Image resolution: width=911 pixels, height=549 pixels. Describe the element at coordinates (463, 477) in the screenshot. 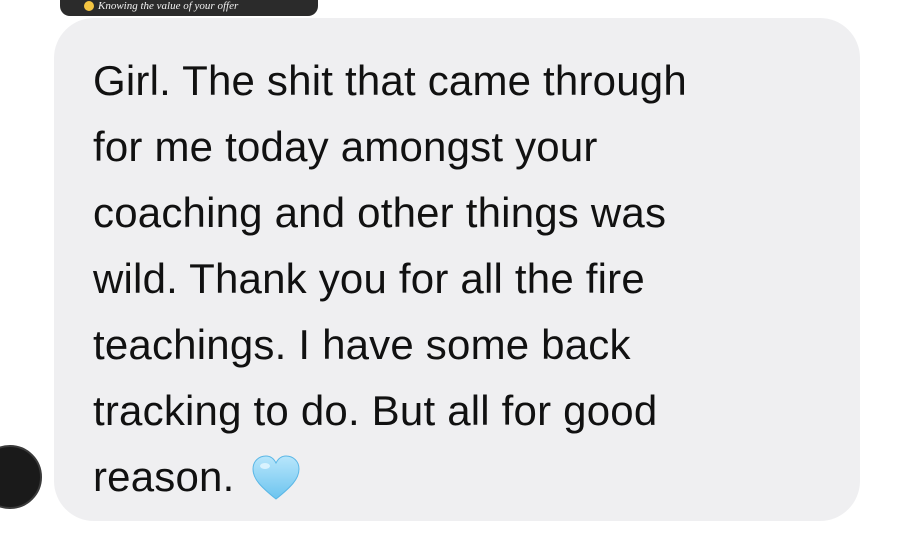

I see `message-last-line: reason.` at that location.